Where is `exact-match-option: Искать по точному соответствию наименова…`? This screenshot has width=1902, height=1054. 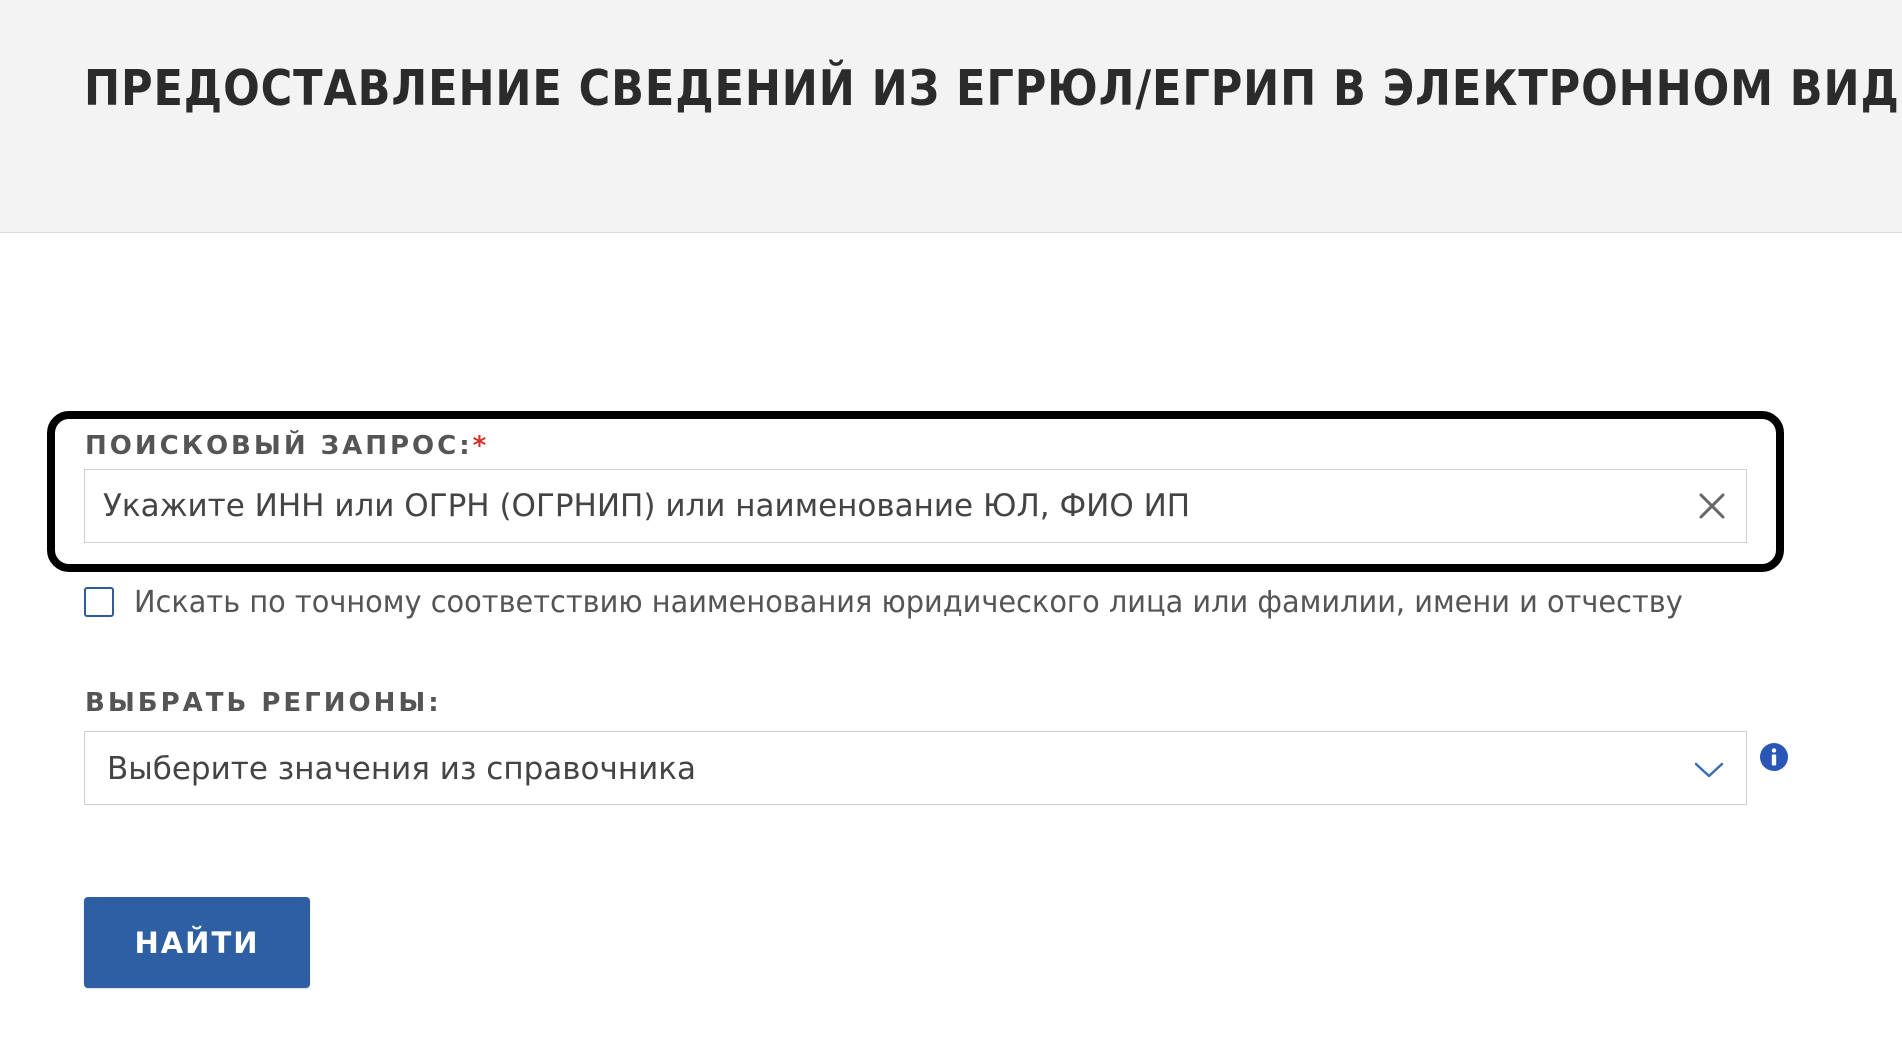 exact-match-option: Искать по точному соответствию наименова… is located at coordinates (915, 602).